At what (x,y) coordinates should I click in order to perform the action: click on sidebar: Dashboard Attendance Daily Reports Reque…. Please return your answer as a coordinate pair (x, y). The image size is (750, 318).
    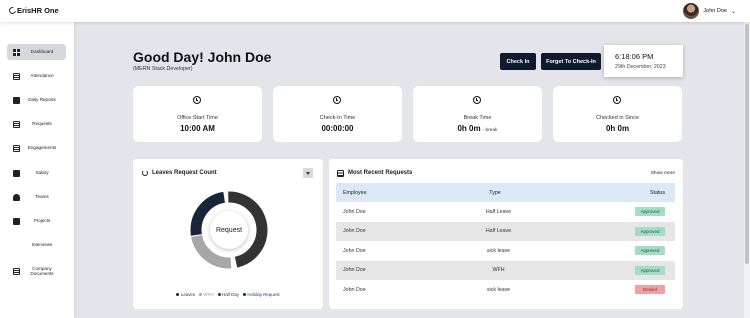
    Looking at the image, I should click on (37, 170).